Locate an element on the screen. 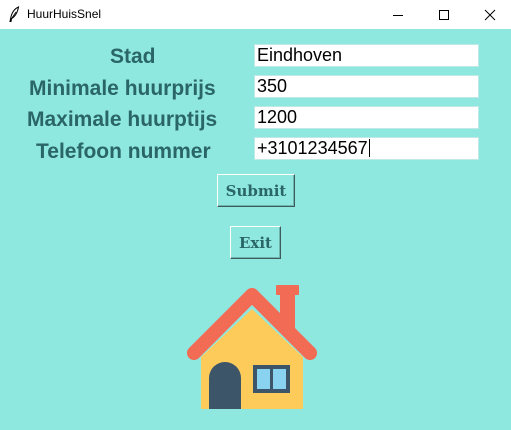 The image size is (511, 430). min-rent-input: 350 is located at coordinates (366, 86).